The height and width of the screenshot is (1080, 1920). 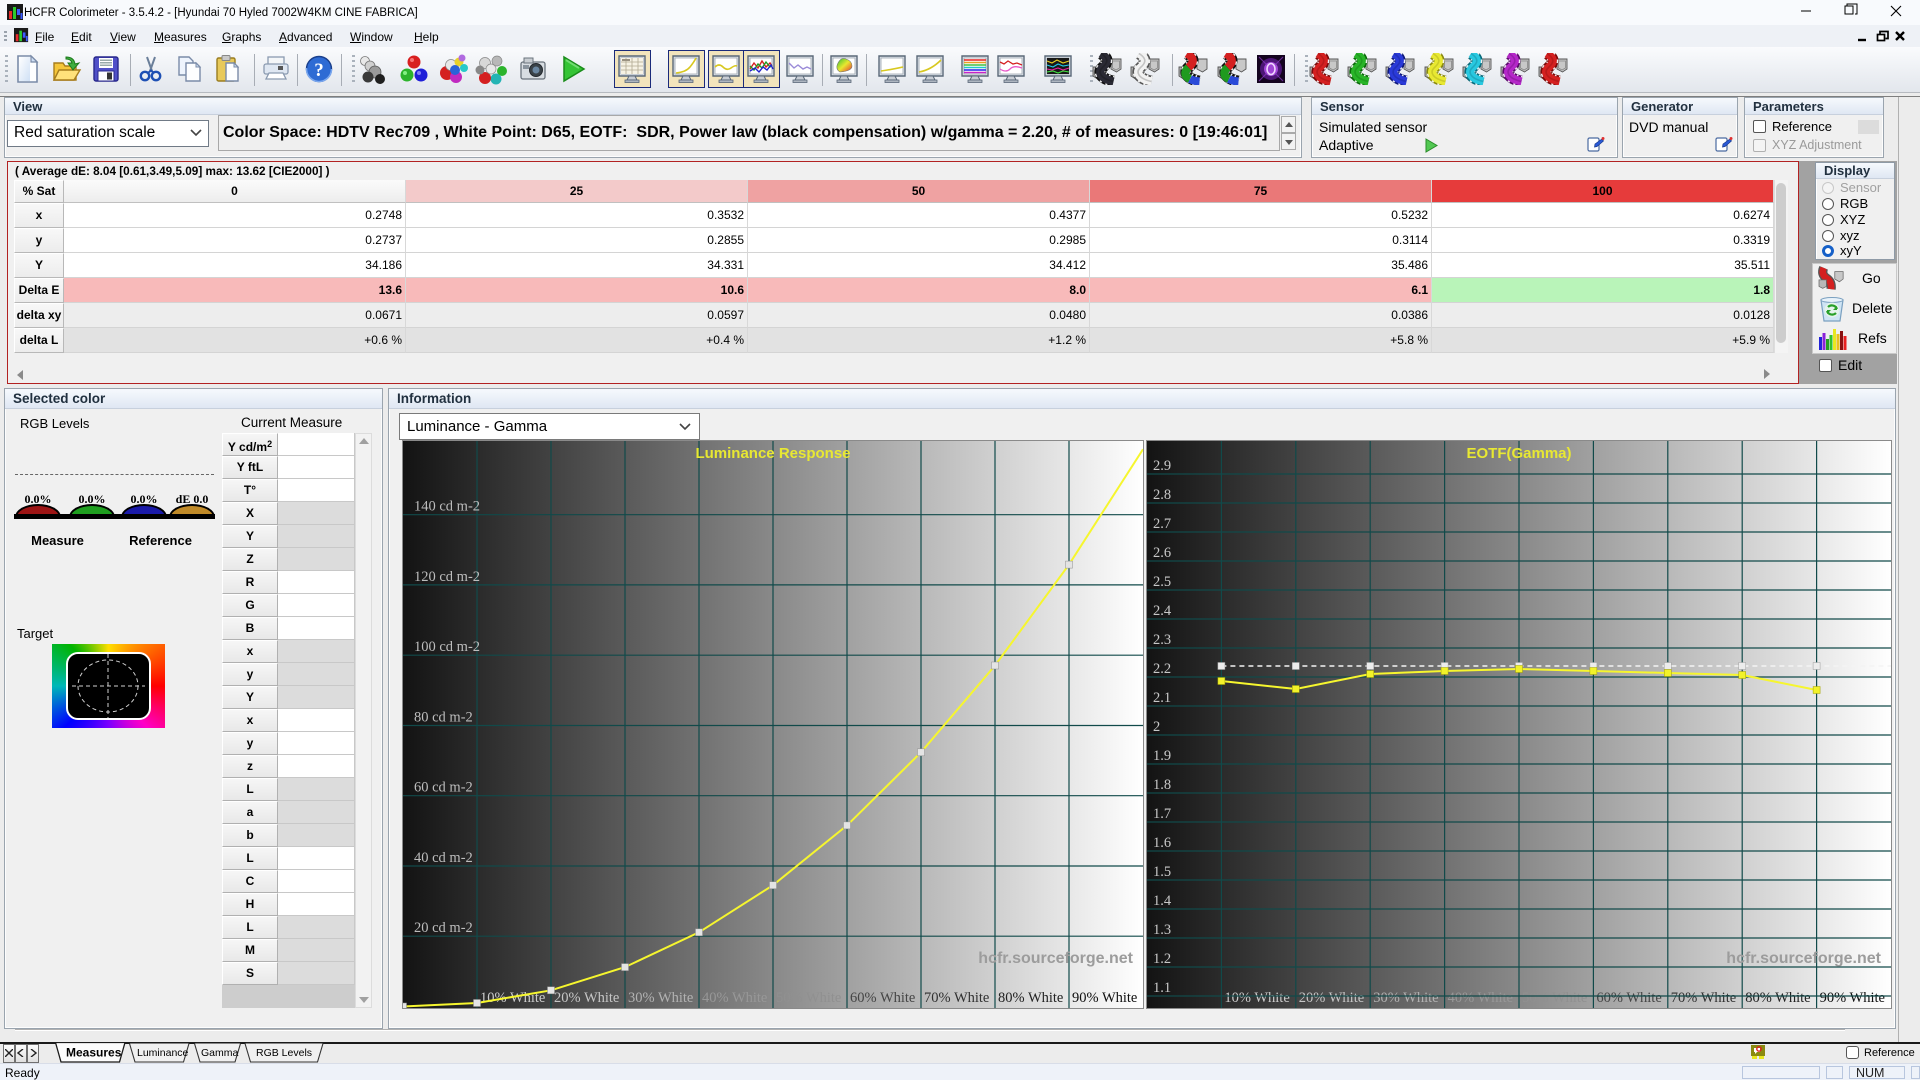 I want to click on svg-text: EOTF(Gamma), so click(x=1518, y=453).